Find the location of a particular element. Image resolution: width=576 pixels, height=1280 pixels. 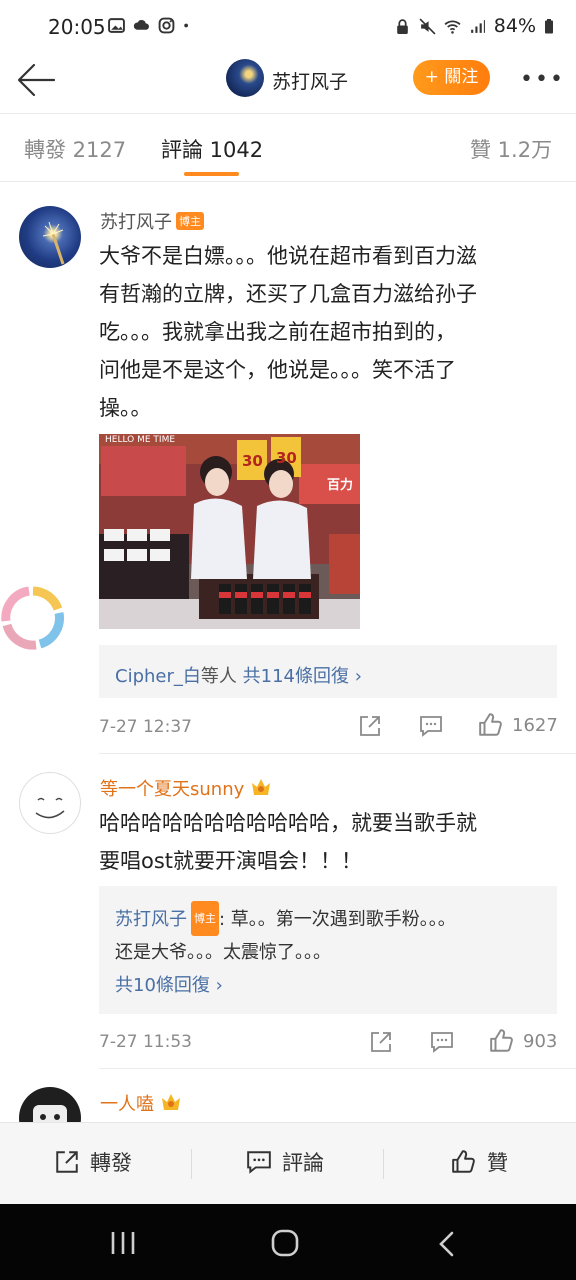

sparkler-icon is located at coordinates (53, 243).